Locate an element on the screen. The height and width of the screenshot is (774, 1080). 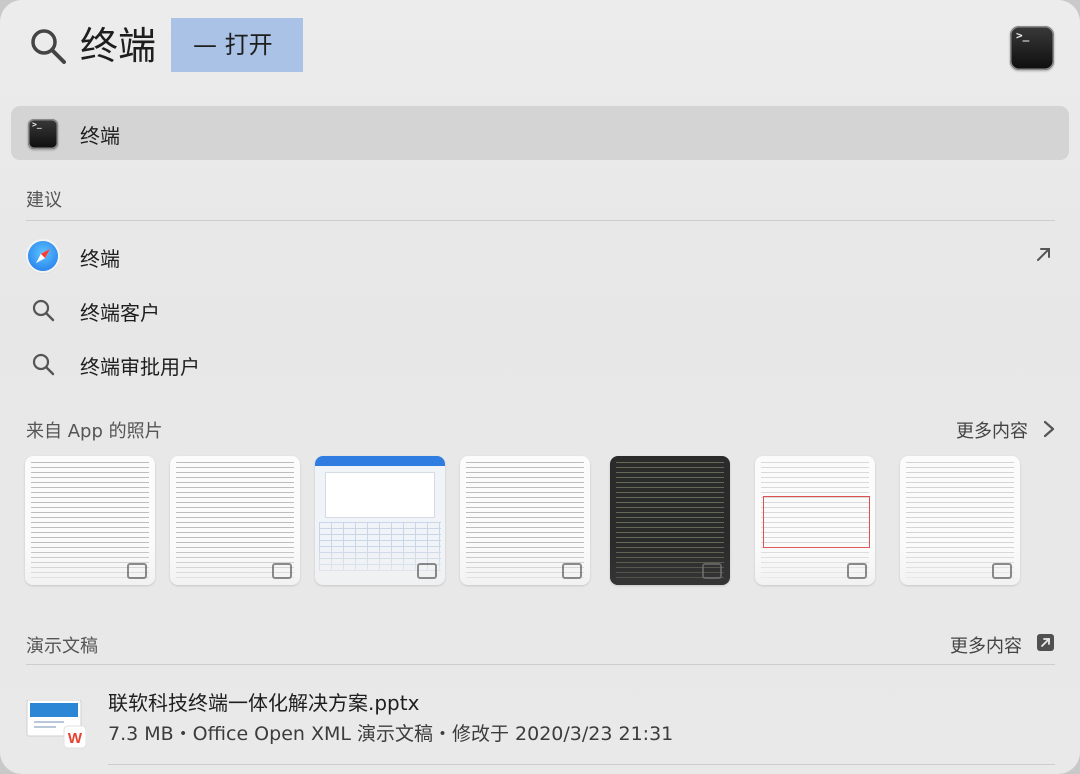
search-bar: 终端 — 打开 >_ is located at coordinates (540, 46).